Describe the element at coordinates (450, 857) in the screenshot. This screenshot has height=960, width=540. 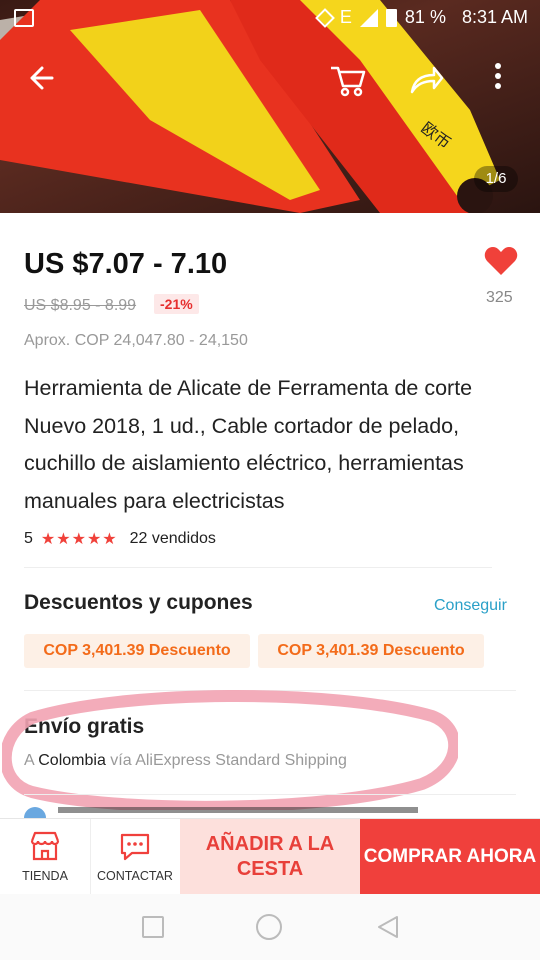
I see `buy-now-button: COMPRAR AHORA` at that location.